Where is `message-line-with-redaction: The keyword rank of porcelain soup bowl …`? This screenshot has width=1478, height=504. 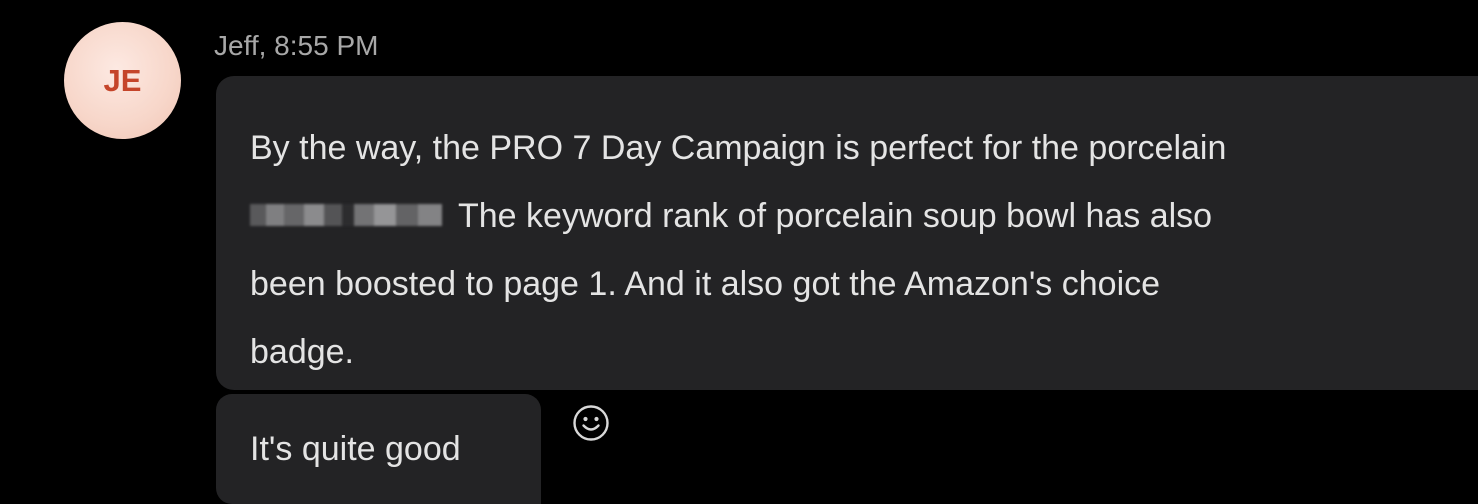
message-line-with-redaction: The keyword rank of porcelain soup bowl … is located at coordinates (847, 216).